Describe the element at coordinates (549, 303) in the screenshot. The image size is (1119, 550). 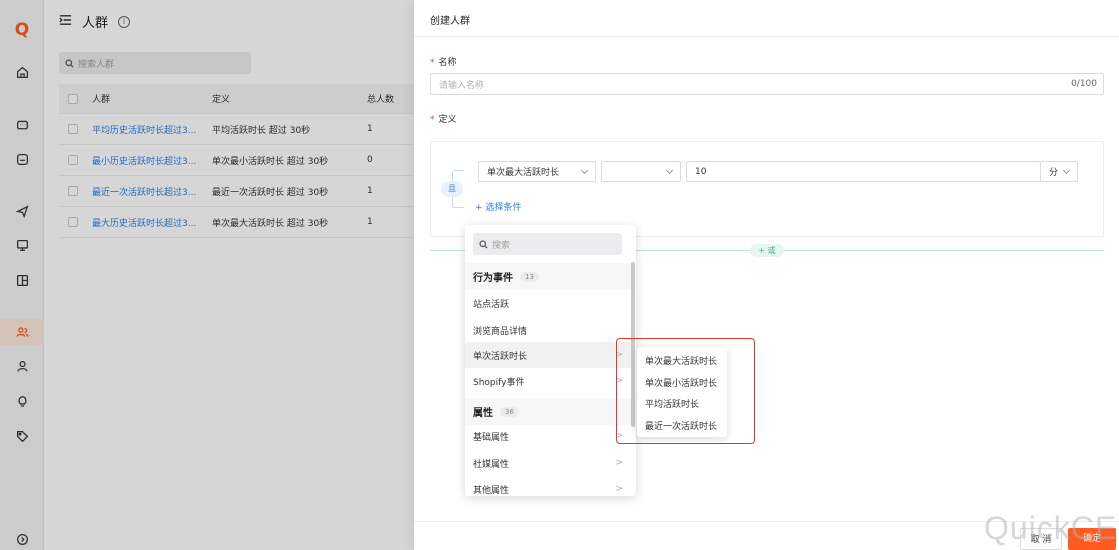
I see `dropdown-item: 站点活跃` at that location.